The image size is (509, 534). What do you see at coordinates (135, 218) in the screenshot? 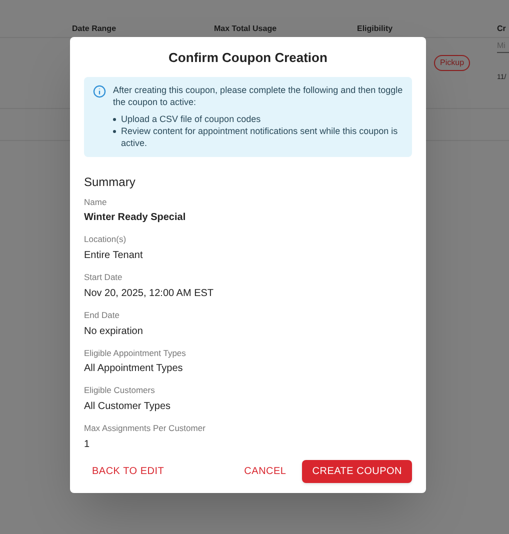
I see `field-value: Winter Ready Special` at bounding box center [135, 218].